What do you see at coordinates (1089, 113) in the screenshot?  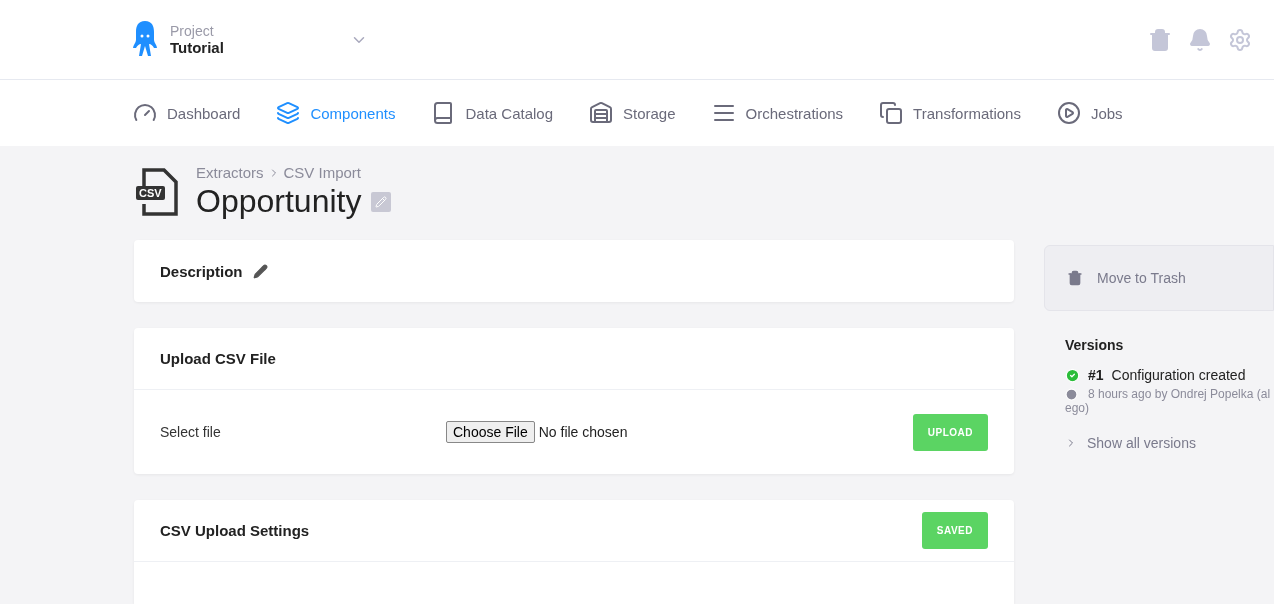 I see `nav-tab: Jobs` at bounding box center [1089, 113].